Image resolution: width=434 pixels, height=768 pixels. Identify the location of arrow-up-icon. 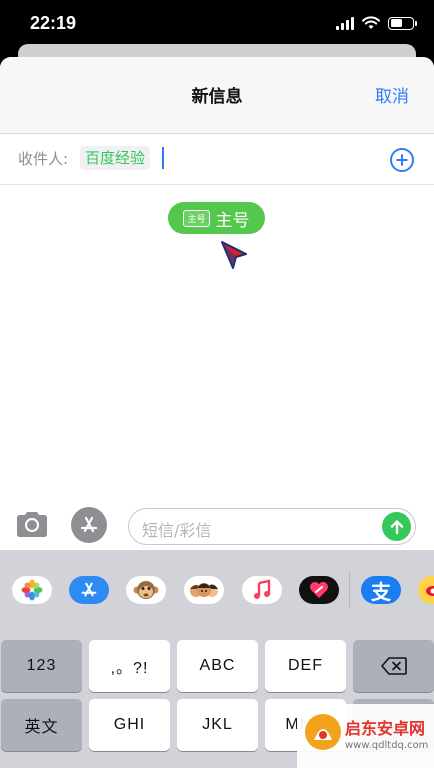
(396, 526).